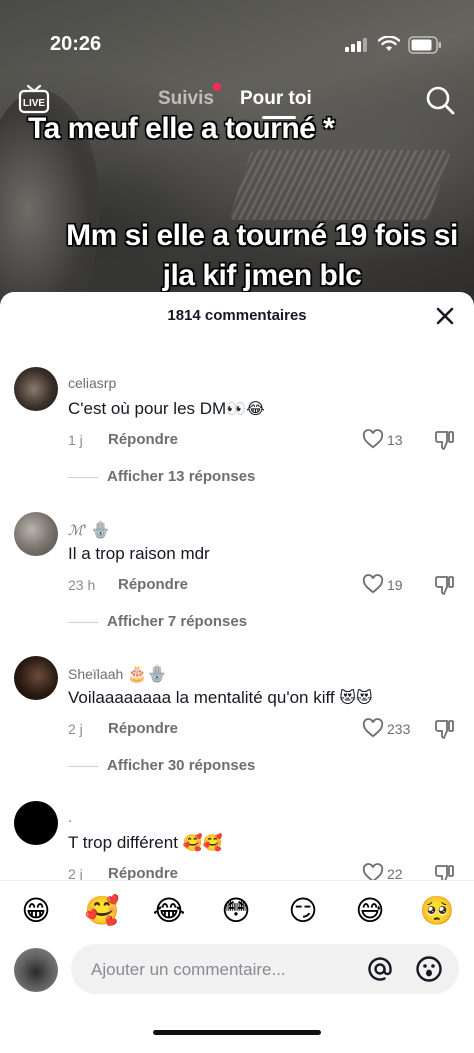  What do you see at coordinates (237, 31) in the screenshot?
I see `status-bar: 20:26` at bounding box center [237, 31].